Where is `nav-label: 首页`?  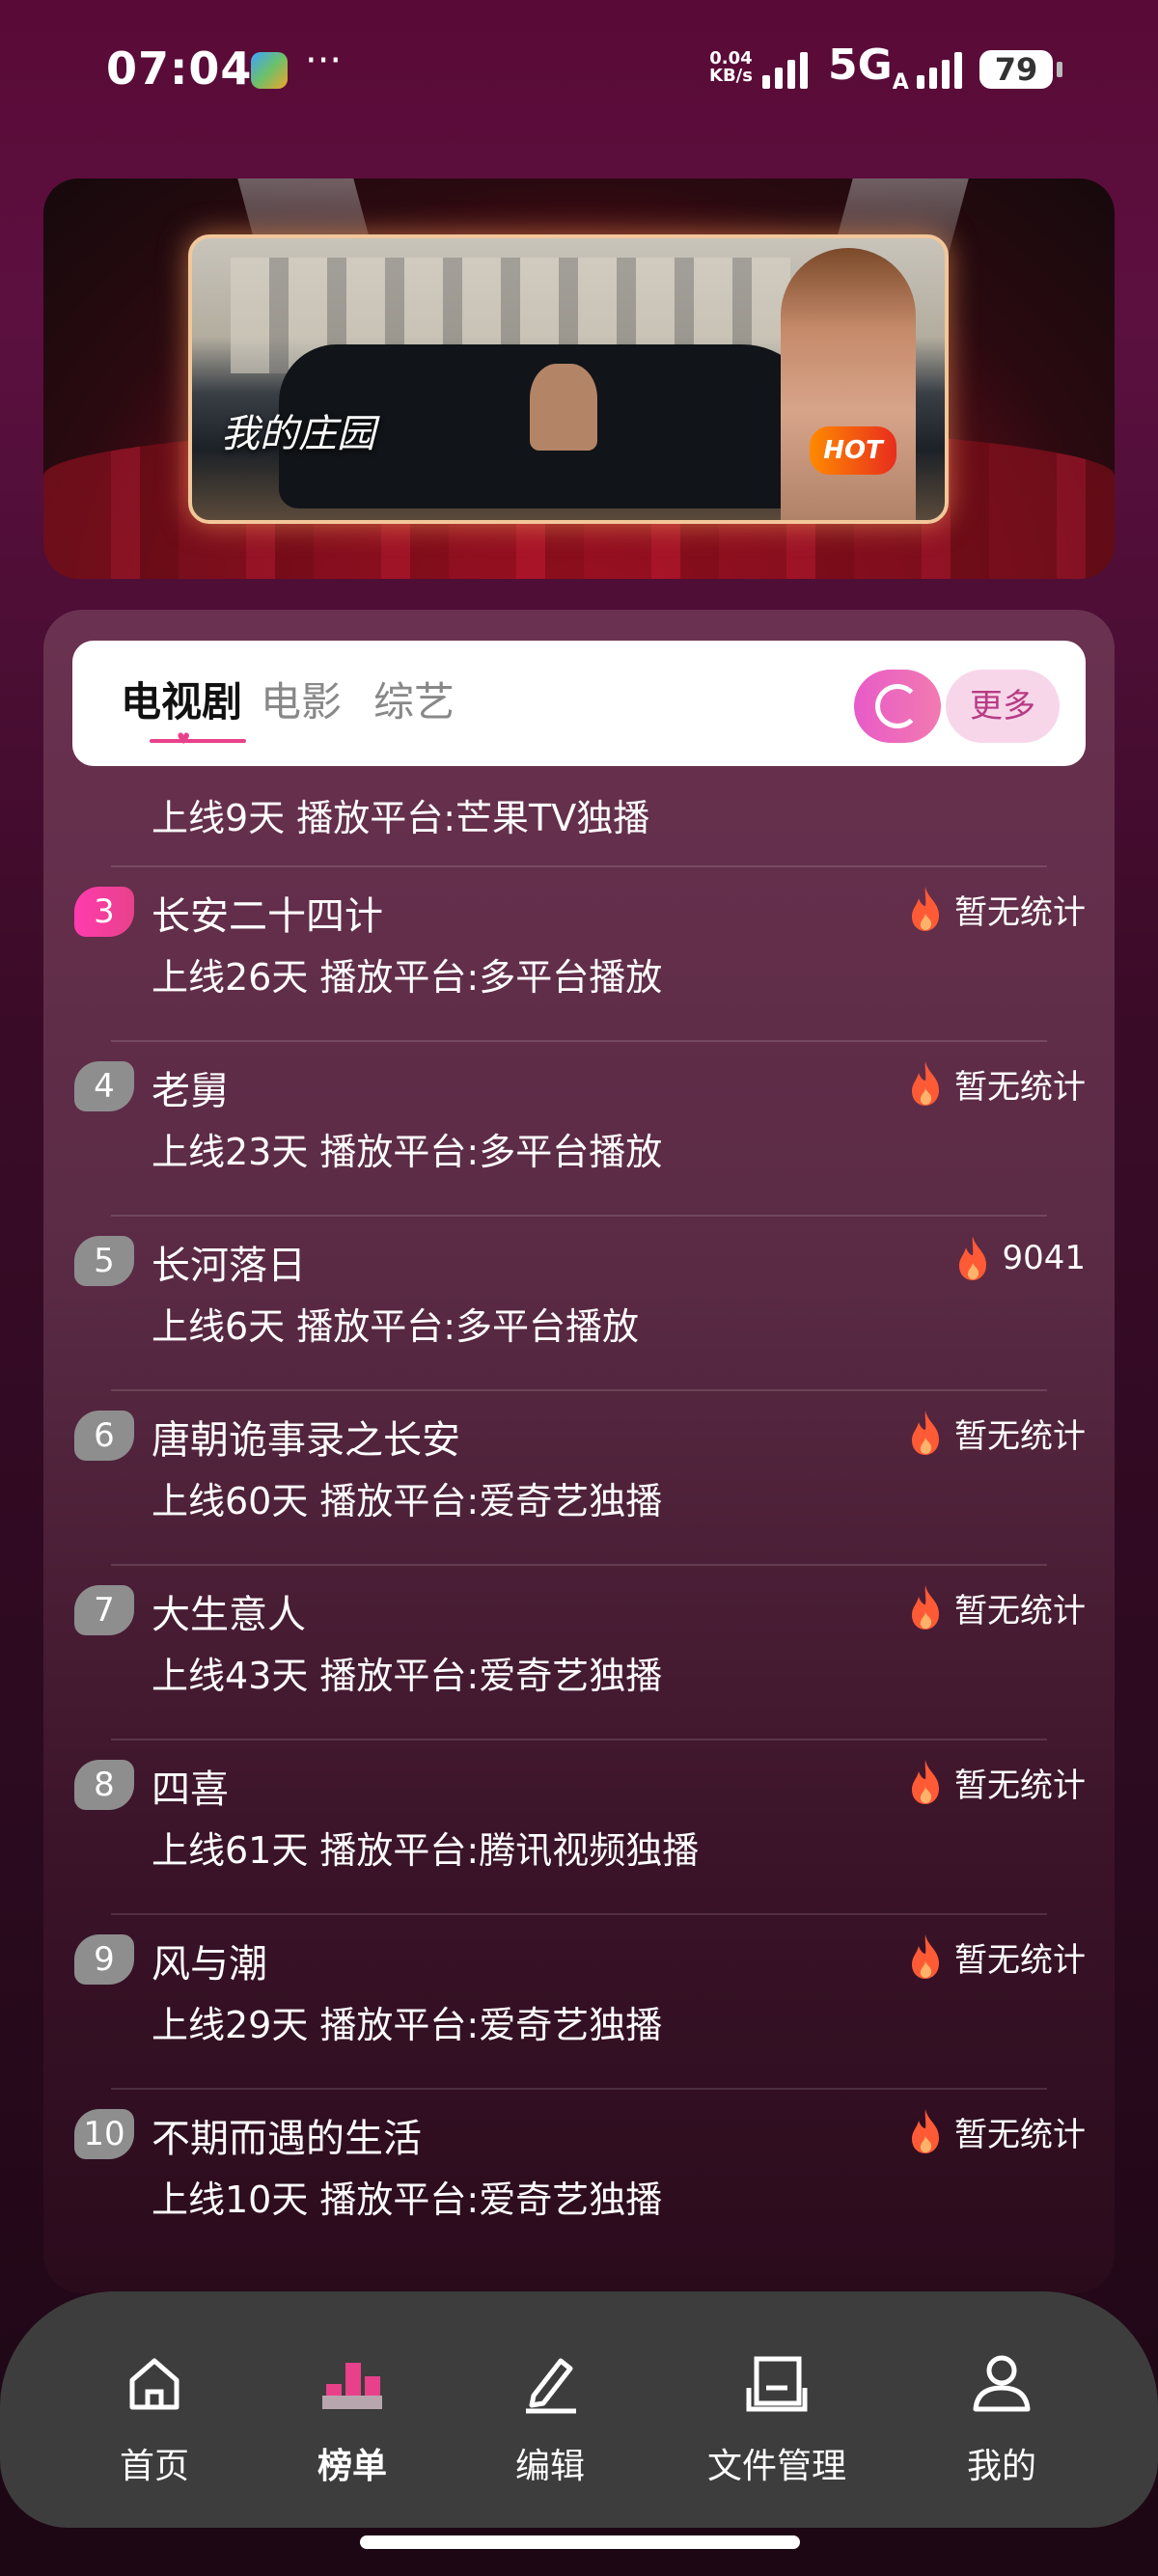
nav-label: 首页 is located at coordinates (154, 2467).